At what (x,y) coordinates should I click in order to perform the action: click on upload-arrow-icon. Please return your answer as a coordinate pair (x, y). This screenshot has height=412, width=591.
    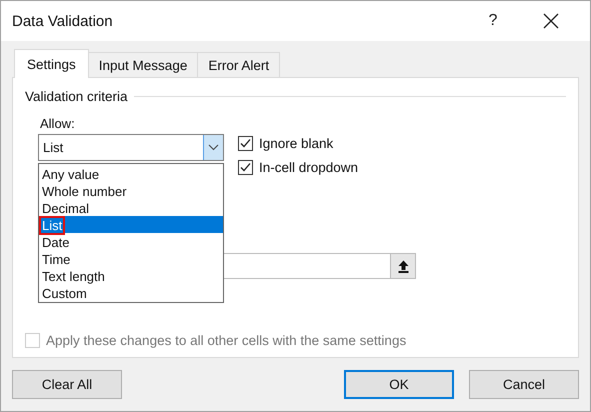
    Looking at the image, I should click on (403, 266).